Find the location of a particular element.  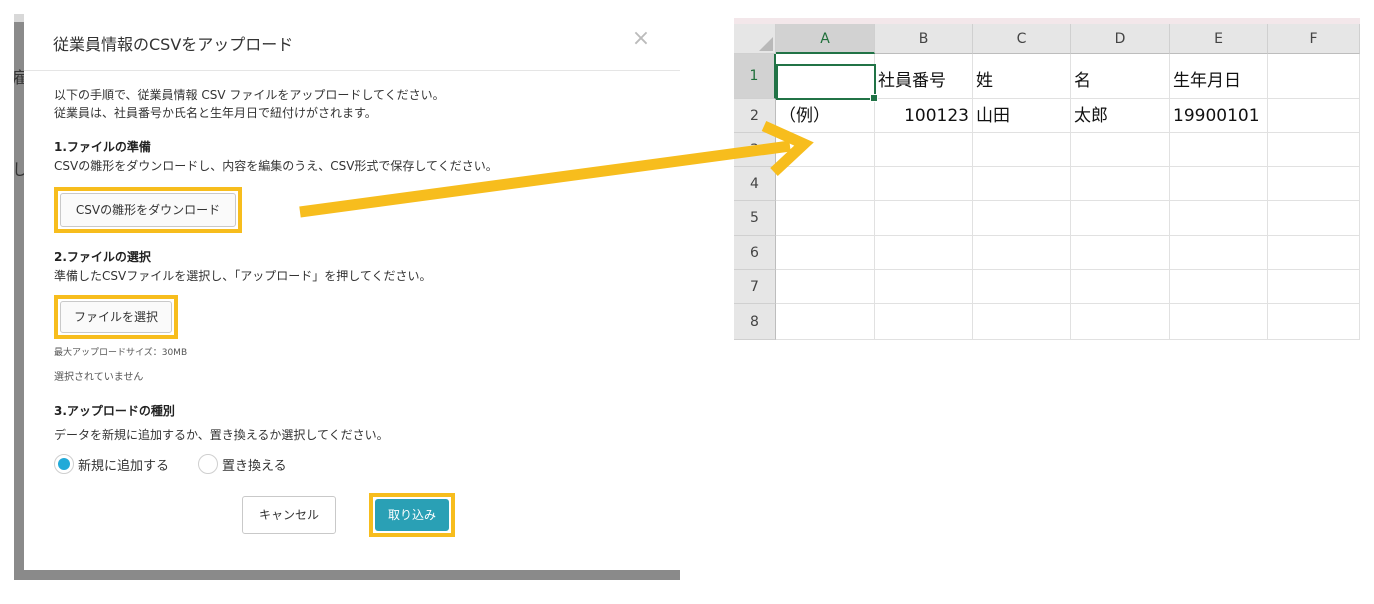

cell-a3 is located at coordinates (825, 150).